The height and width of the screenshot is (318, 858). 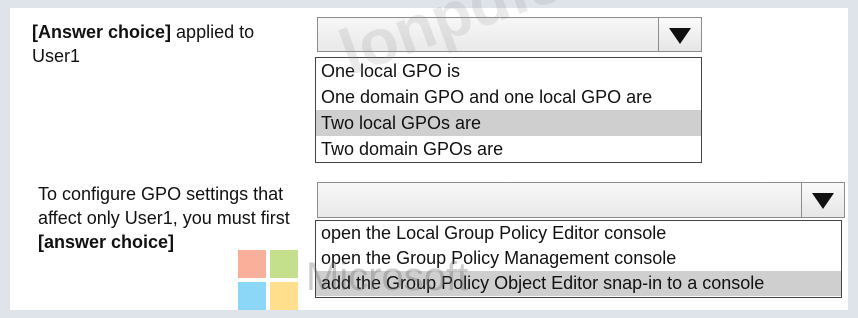 What do you see at coordinates (508, 149) in the screenshot?
I see `question1-option: Two domain GPOs are` at bounding box center [508, 149].